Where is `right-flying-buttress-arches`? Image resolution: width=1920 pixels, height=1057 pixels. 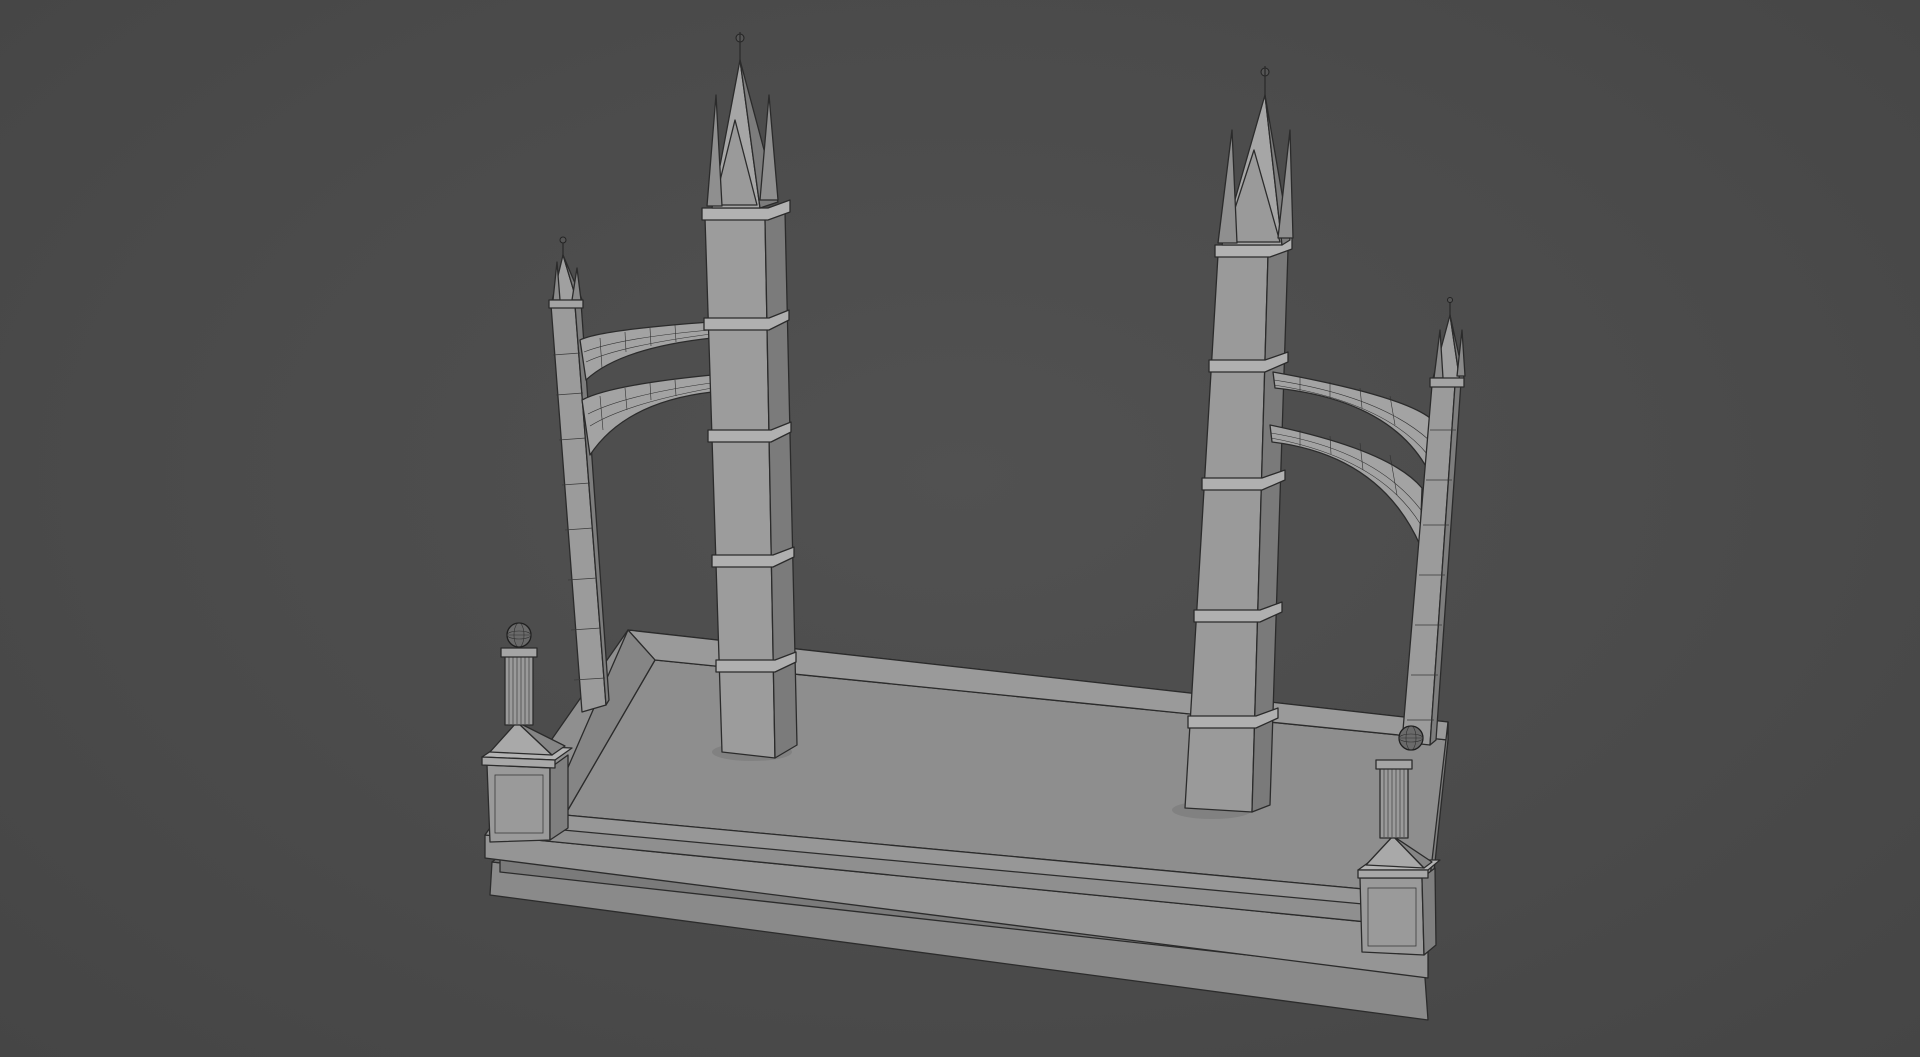
right-flying-buttress-arches is located at coordinates (1350, 458).